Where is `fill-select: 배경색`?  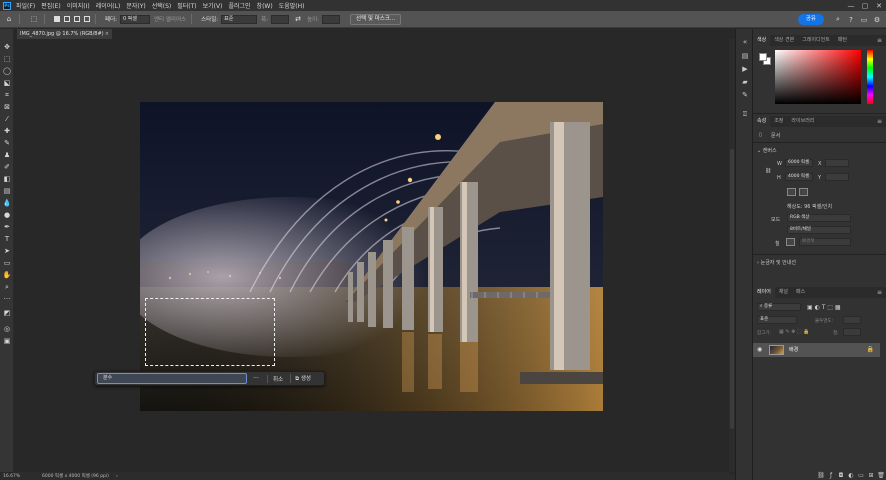
fill-select: 배경색 is located at coordinates (825, 242).